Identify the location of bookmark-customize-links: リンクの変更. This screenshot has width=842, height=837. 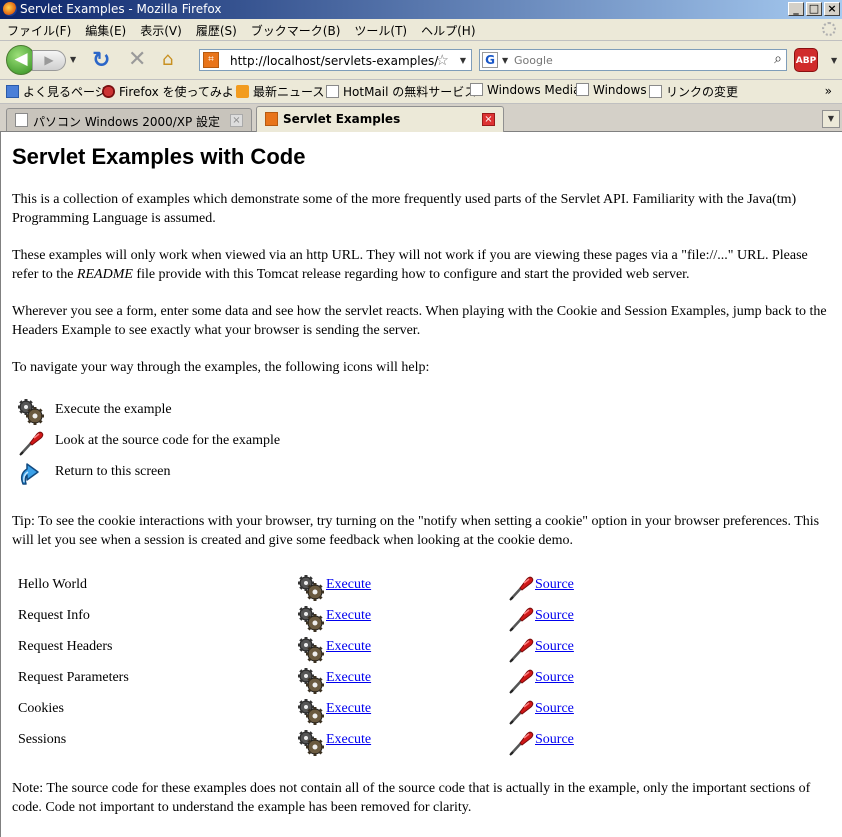
(693, 91).